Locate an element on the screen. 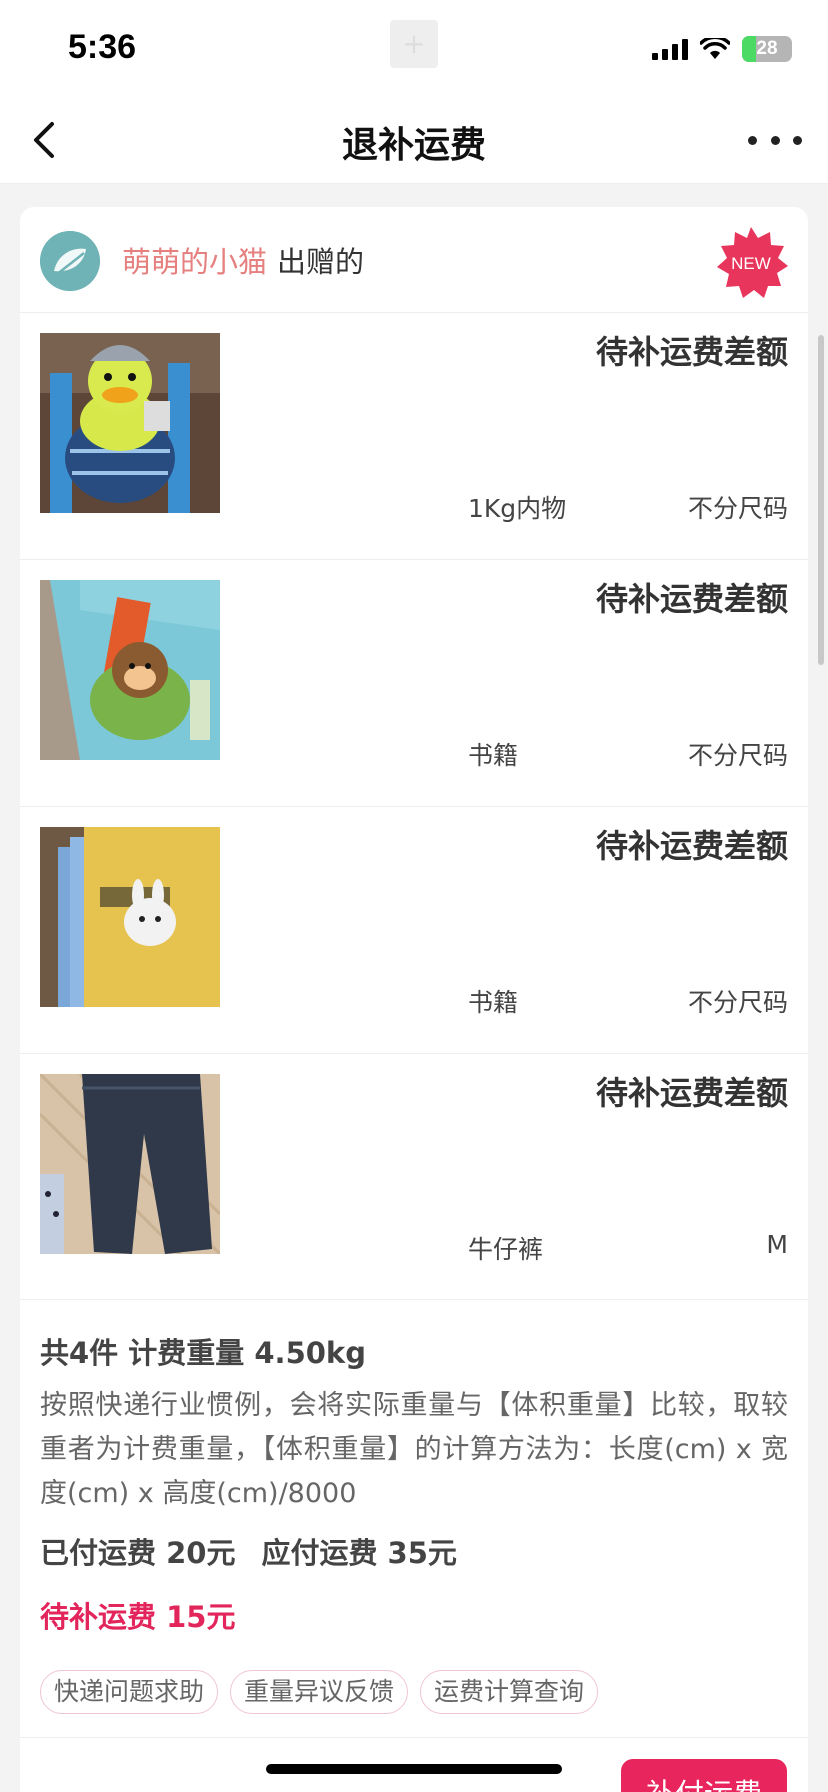  scrollbar is located at coordinates (821, 500).